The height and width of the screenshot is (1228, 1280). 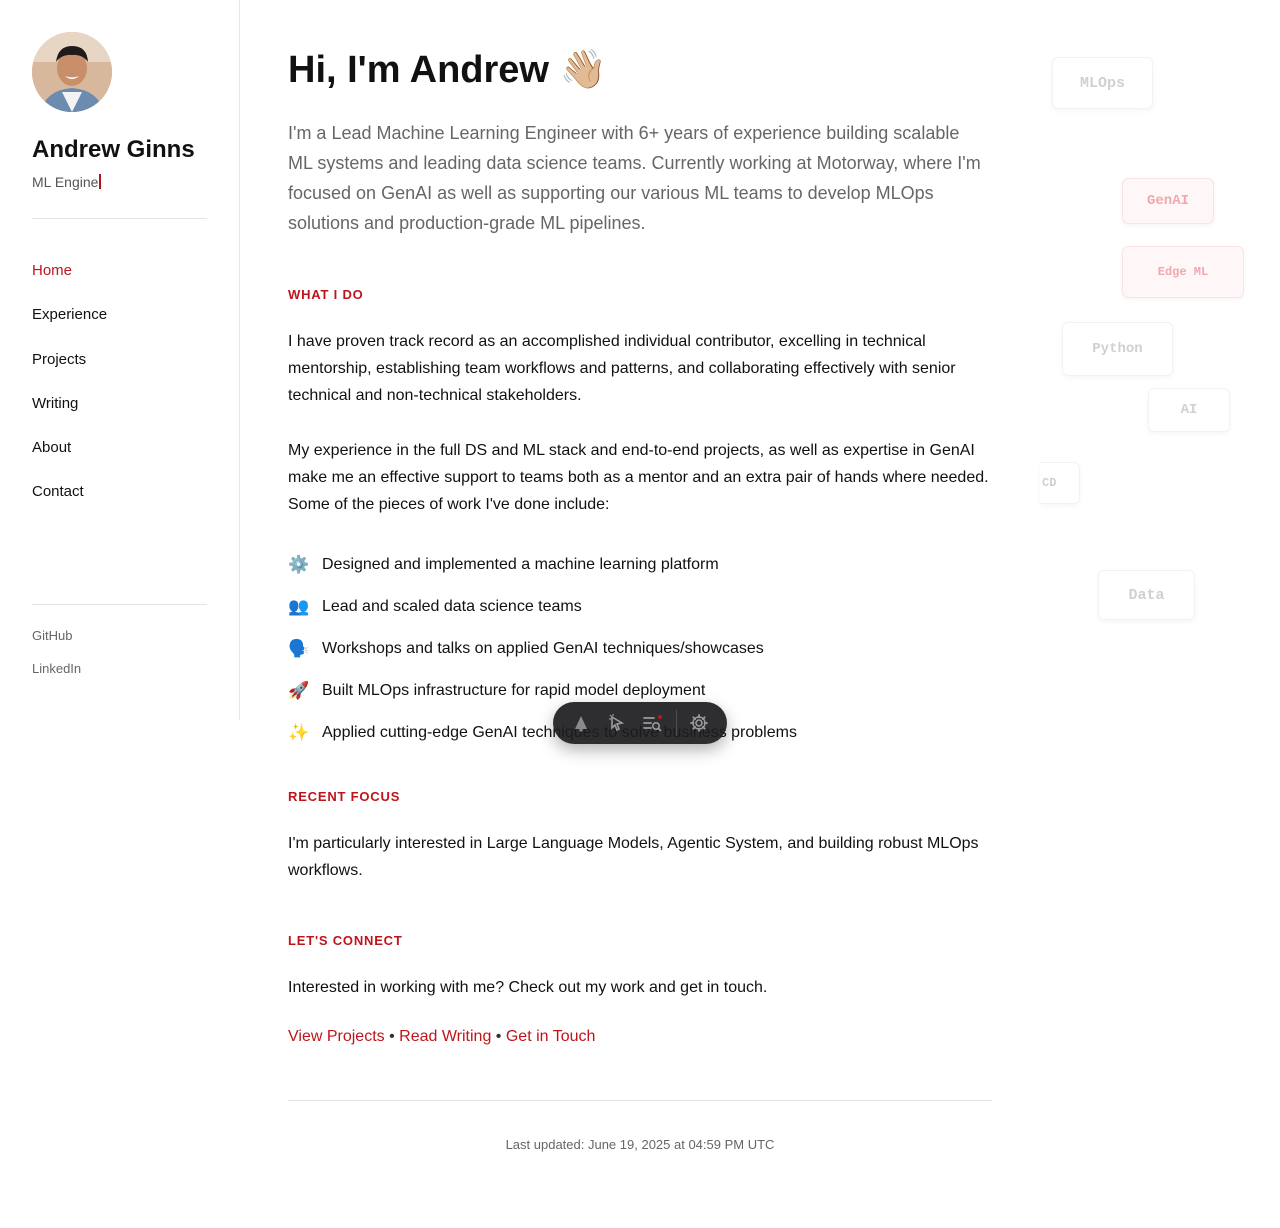 I want to click on role-typed-text: ML Engine, so click(x=65, y=182).